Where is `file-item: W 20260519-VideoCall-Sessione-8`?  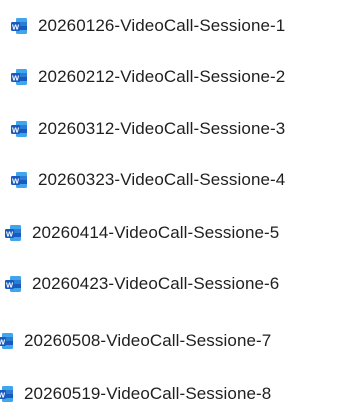 file-item: W 20260519-VideoCall-Sessione-8 is located at coordinates (135, 394).